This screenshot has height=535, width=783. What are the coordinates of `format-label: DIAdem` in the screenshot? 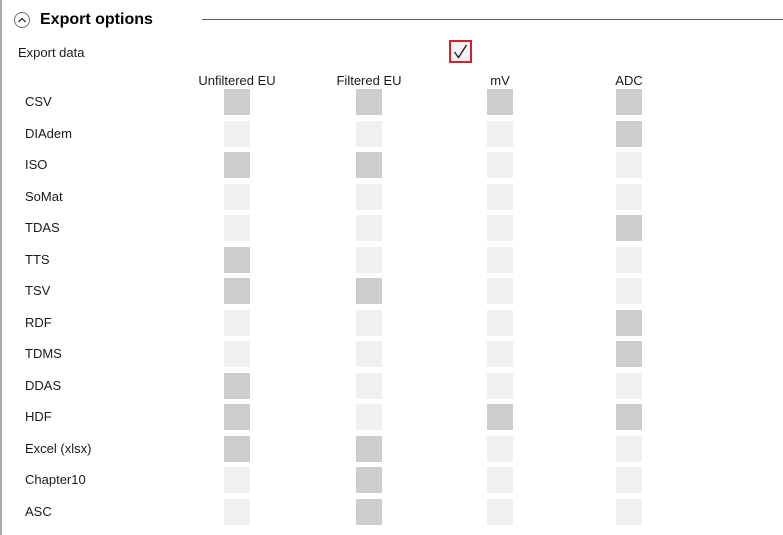 It's located at (48, 133).